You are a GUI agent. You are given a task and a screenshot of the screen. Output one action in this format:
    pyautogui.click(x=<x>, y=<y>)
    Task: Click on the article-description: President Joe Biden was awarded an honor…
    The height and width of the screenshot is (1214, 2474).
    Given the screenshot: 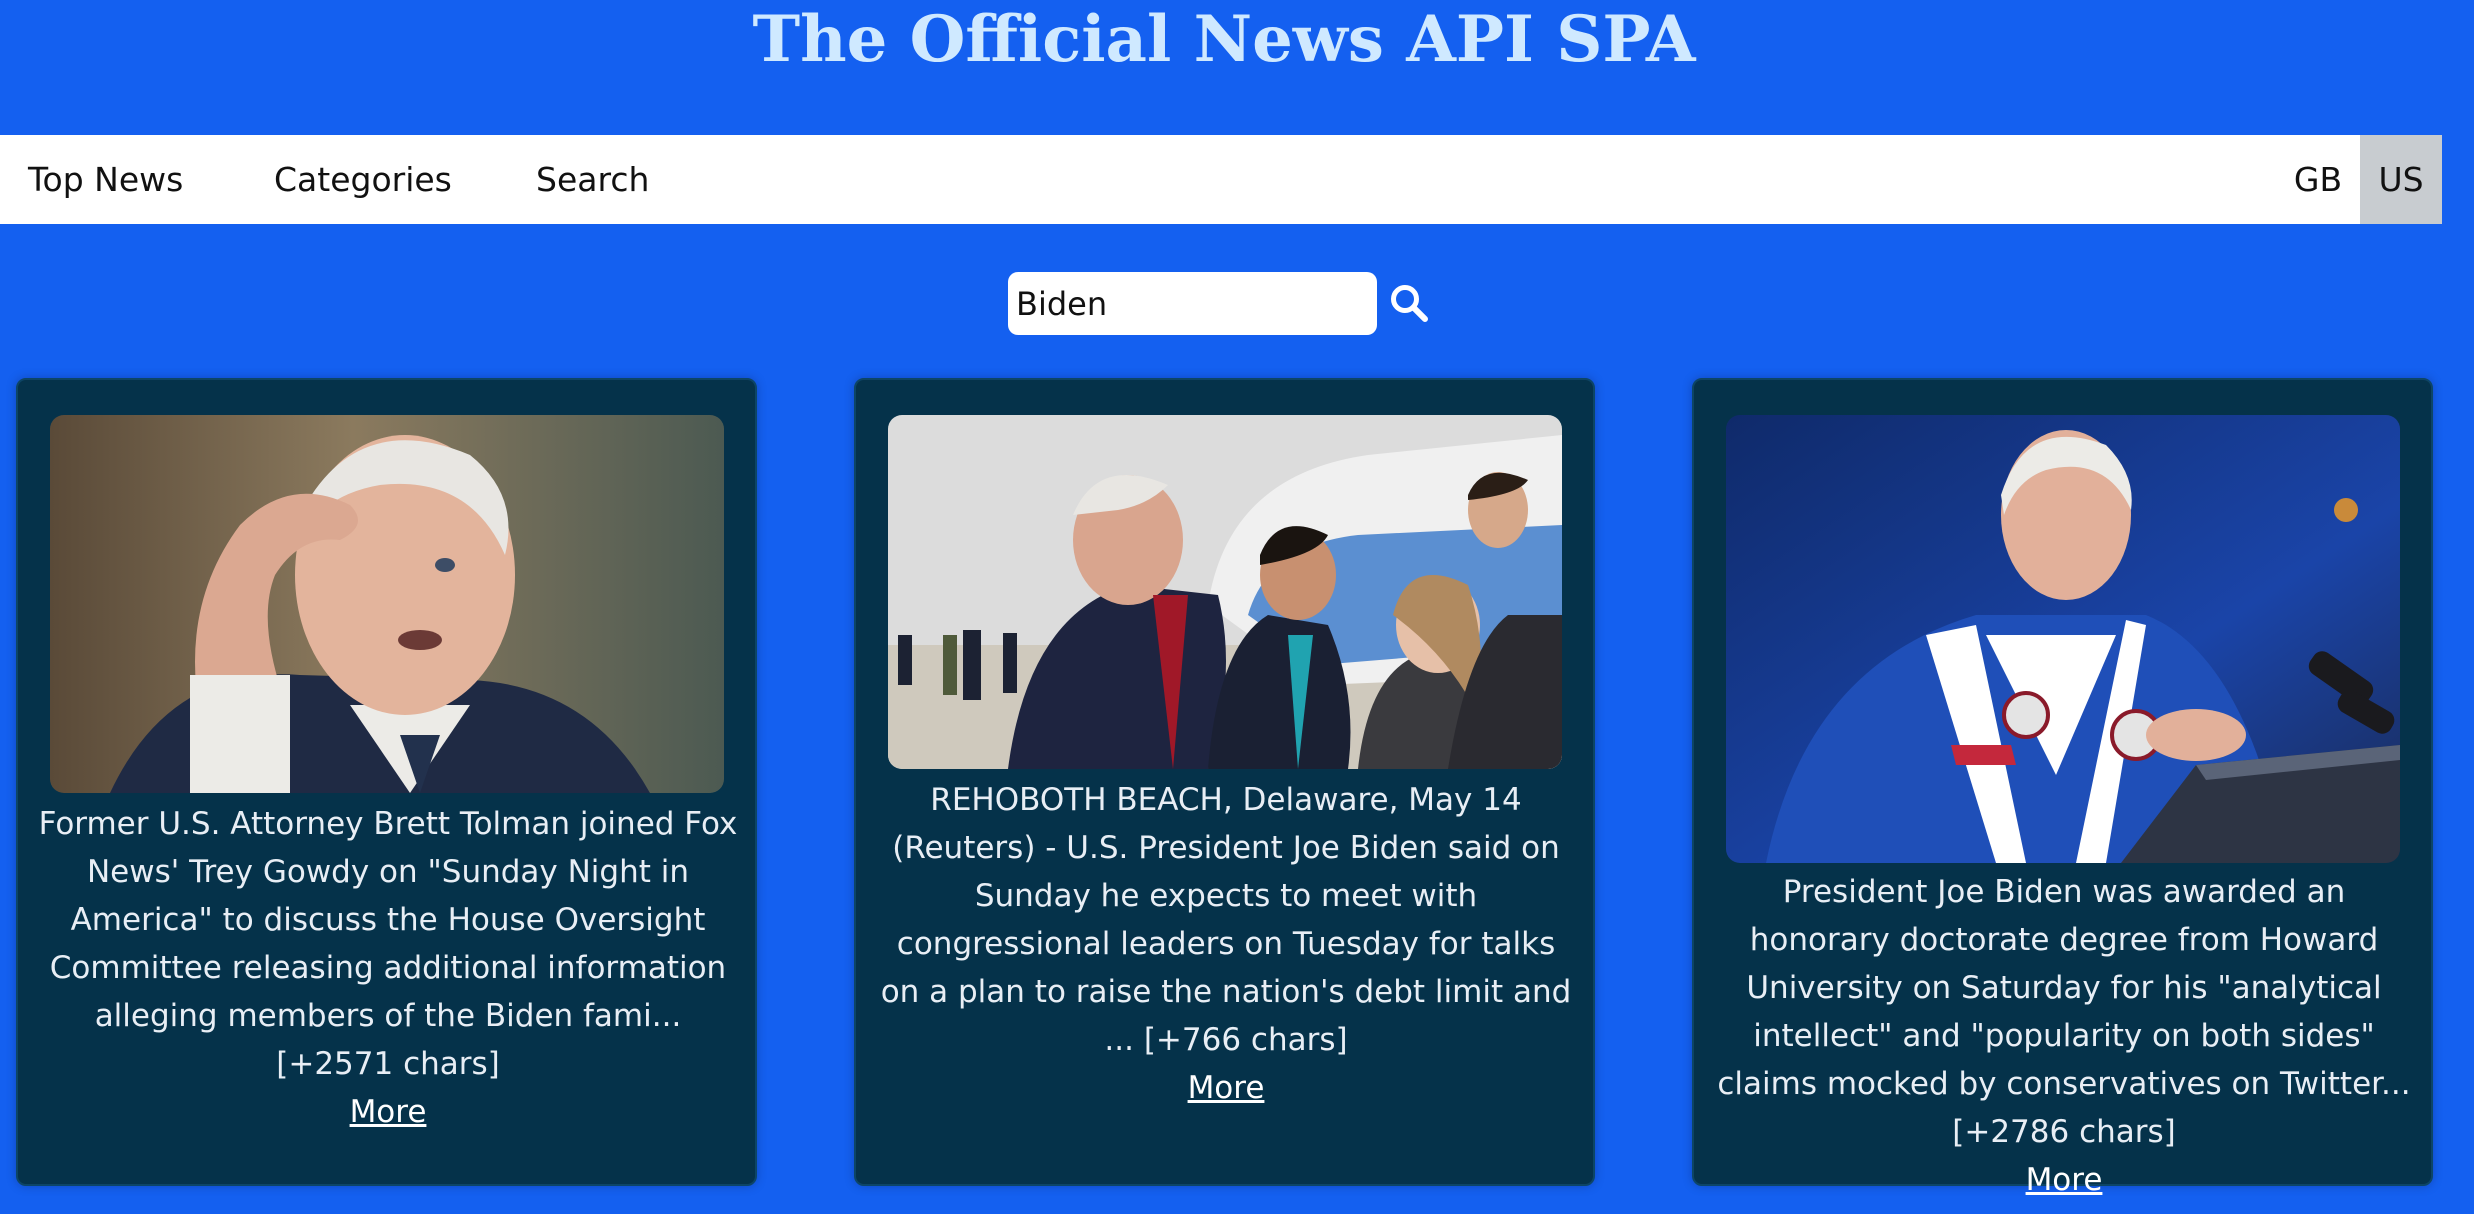 What is the action you would take?
    pyautogui.click(x=2064, y=1012)
    